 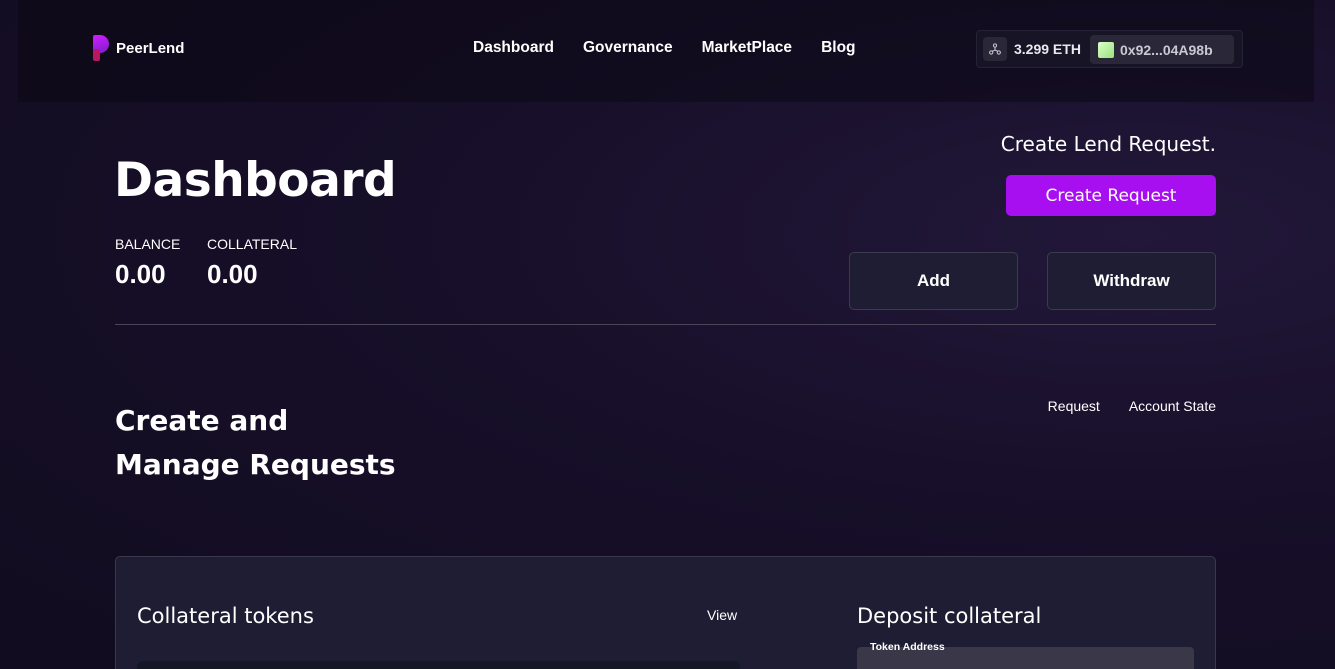 What do you see at coordinates (438, 665) in the screenshot?
I see `collateral-token-list` at bounding box center [438, 665].